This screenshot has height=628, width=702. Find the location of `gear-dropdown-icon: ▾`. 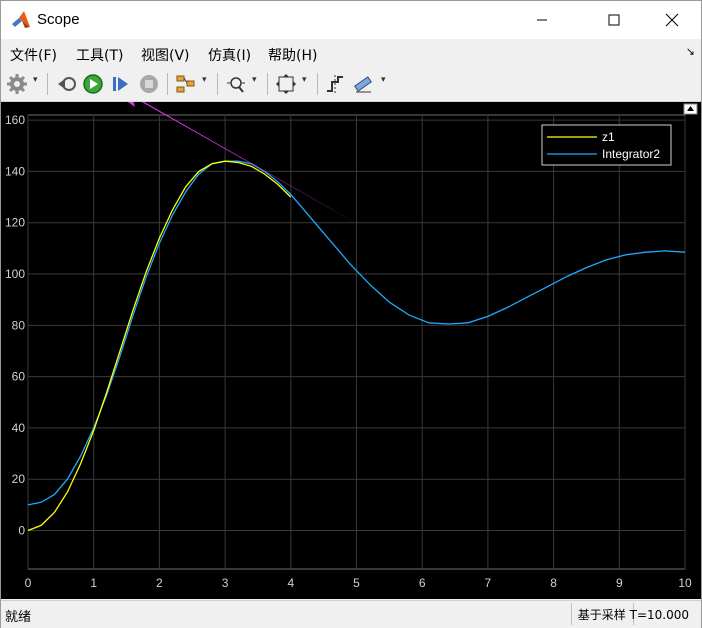

gear-dropdown-icon: ▾ is located at coordinates (35, 79).